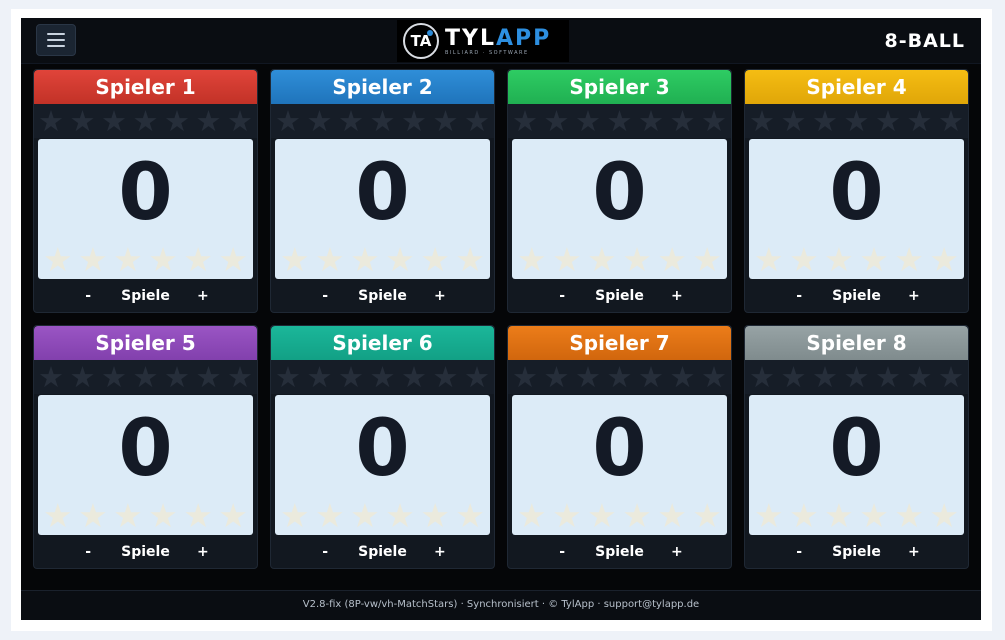 This screenshot has height=640, width=1005. What do you see at coordinates (145, 343) in the screenshot?
I see `player-name: Spieler 5` at bounding box center [145, 343].